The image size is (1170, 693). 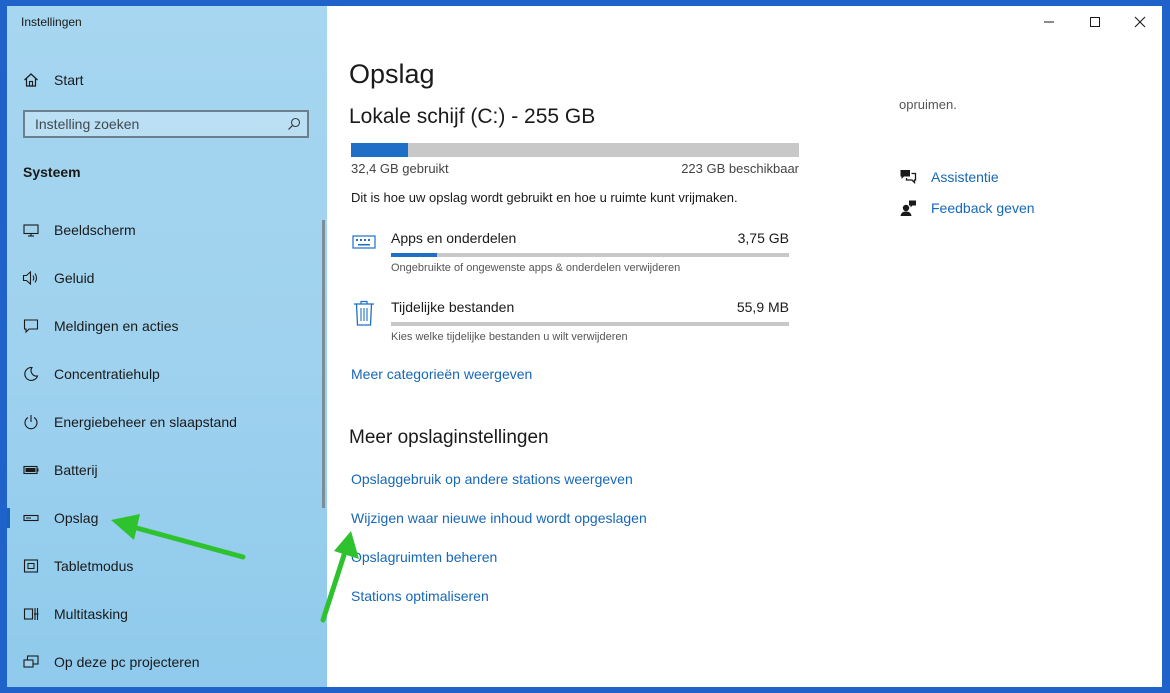 What do you see at coordinates (294, 124) in the screenshot?
I see `search-icon` at bounding box center [294, 124].